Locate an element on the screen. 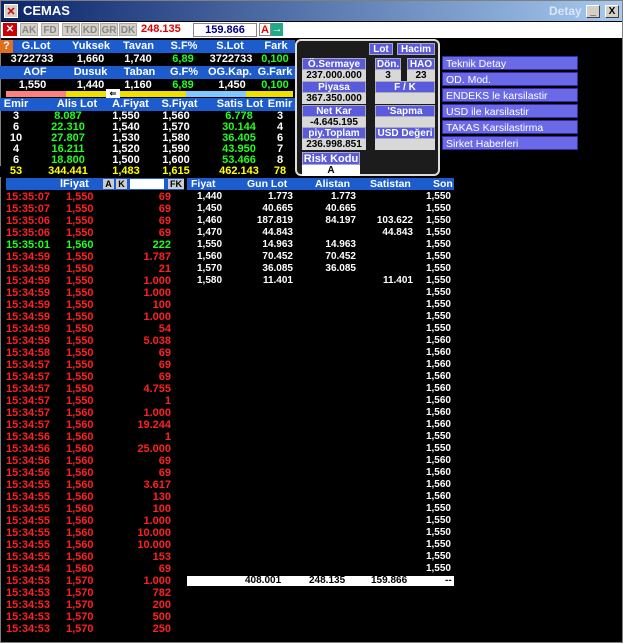  tab-tk: TK is located at coordinates (71, 29).